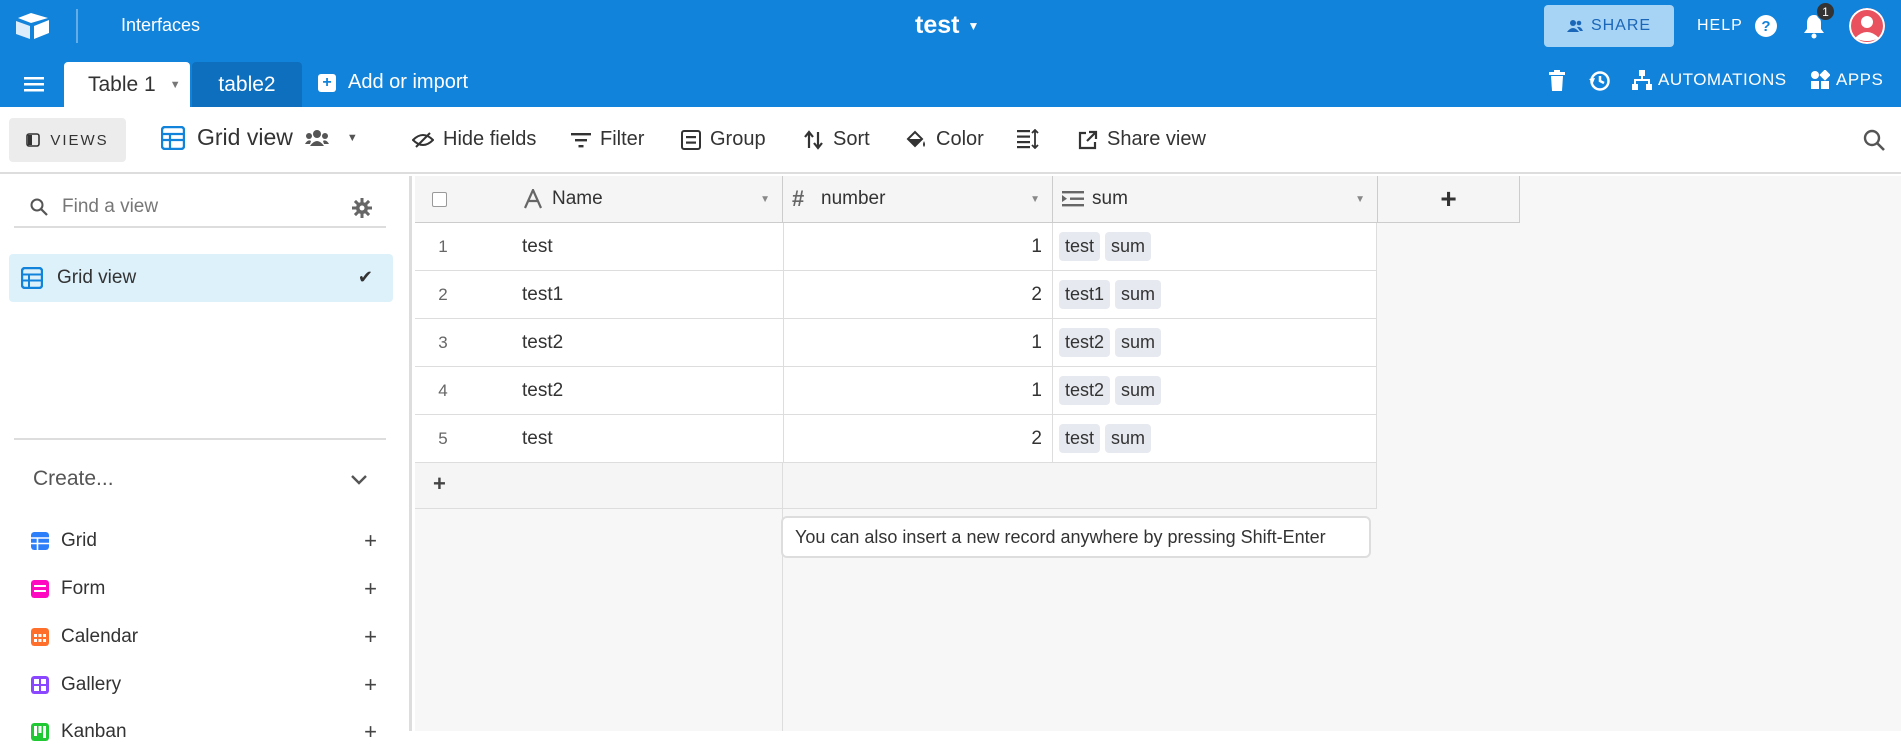 The image size is (1901, 746). I want to click on create-kanban-view: Kanban +, so click(204, 732).